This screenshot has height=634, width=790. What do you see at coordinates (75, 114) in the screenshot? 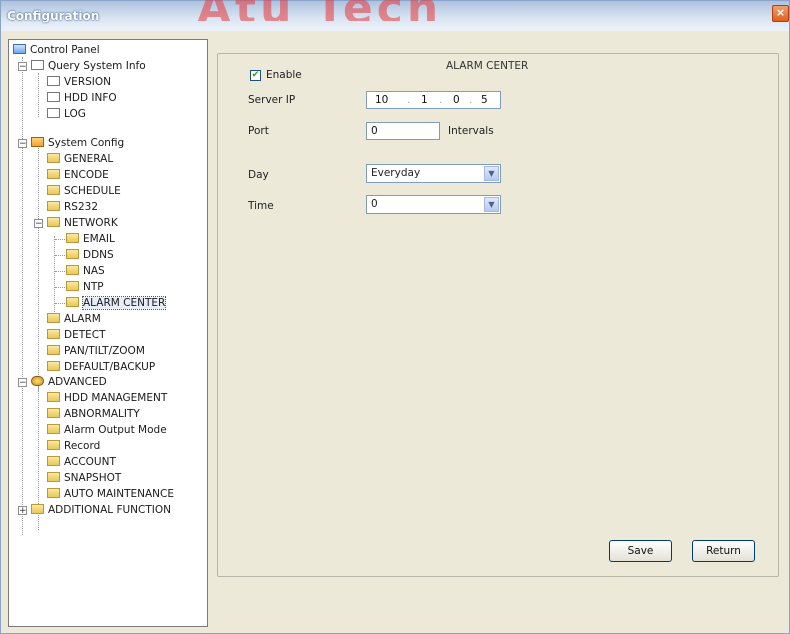
I see `tree-item-label: LOG` at bounding box center [75, 114].